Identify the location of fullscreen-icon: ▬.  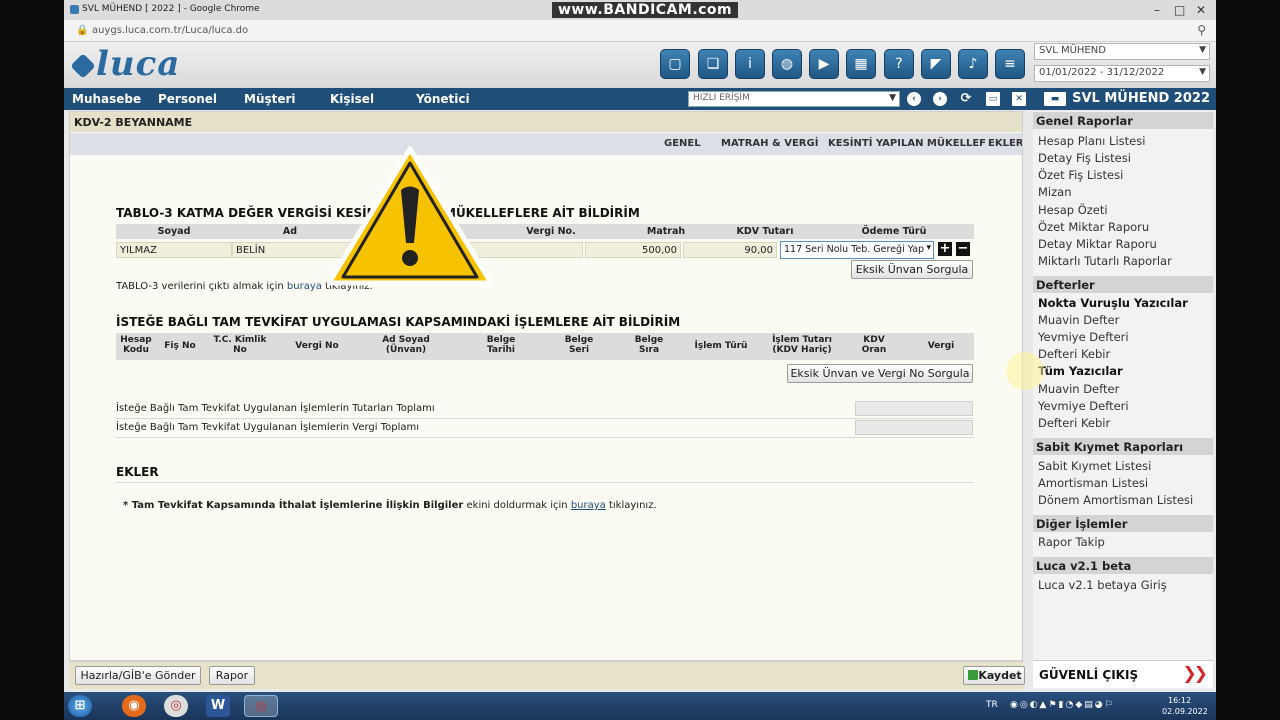
(1055, 99).